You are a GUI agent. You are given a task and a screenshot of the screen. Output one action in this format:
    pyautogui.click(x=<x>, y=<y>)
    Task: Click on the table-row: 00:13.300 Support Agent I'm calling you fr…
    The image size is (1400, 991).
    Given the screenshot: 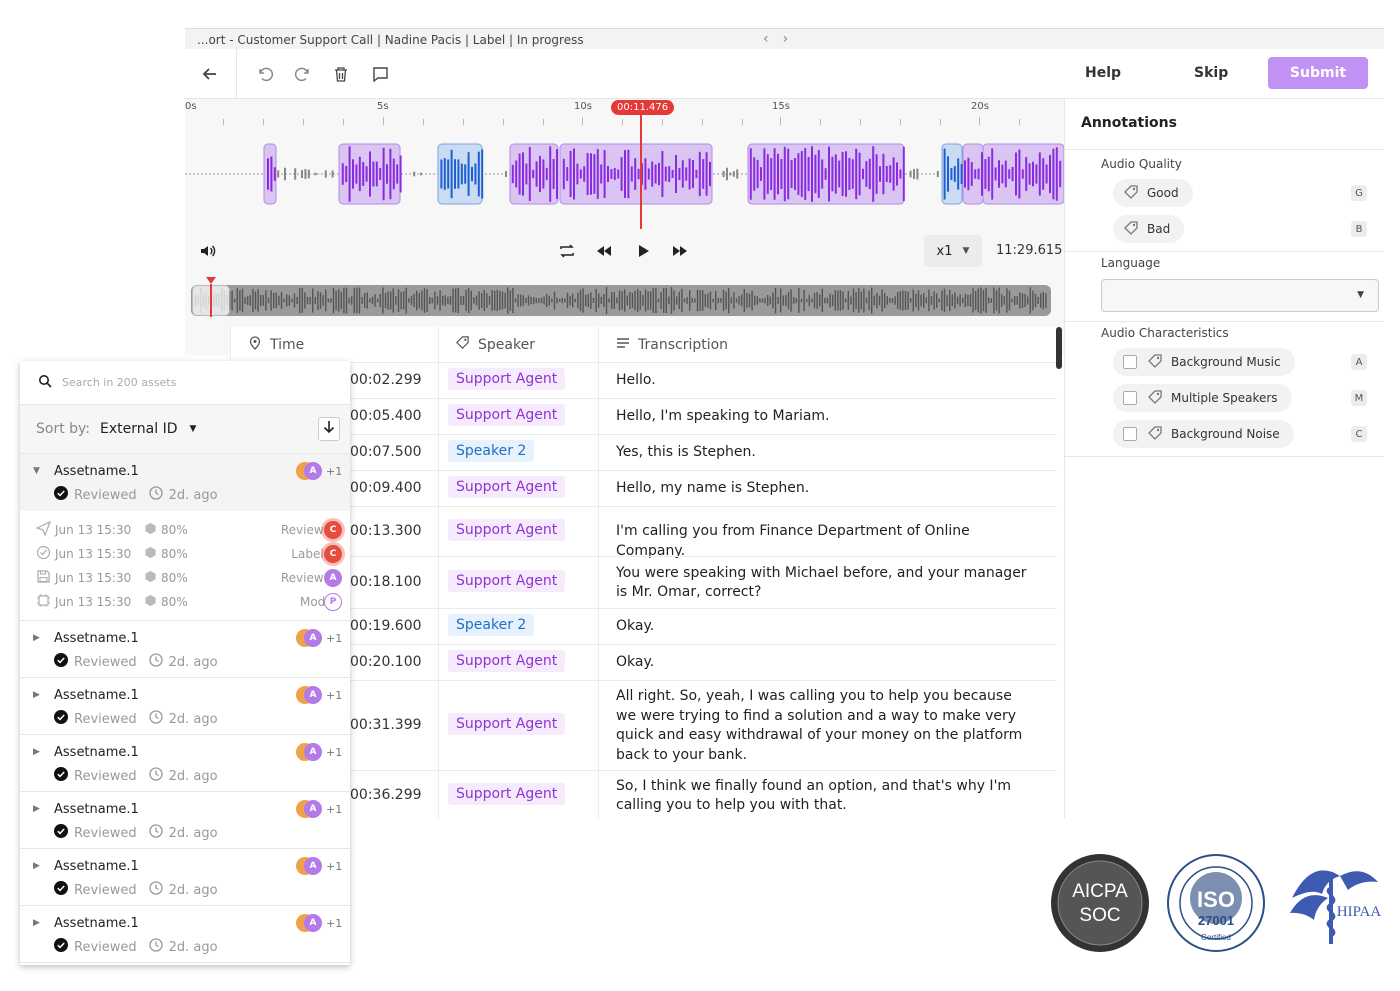 What is the action you would take?
    pyautogui.click(x=643, y=532)
    